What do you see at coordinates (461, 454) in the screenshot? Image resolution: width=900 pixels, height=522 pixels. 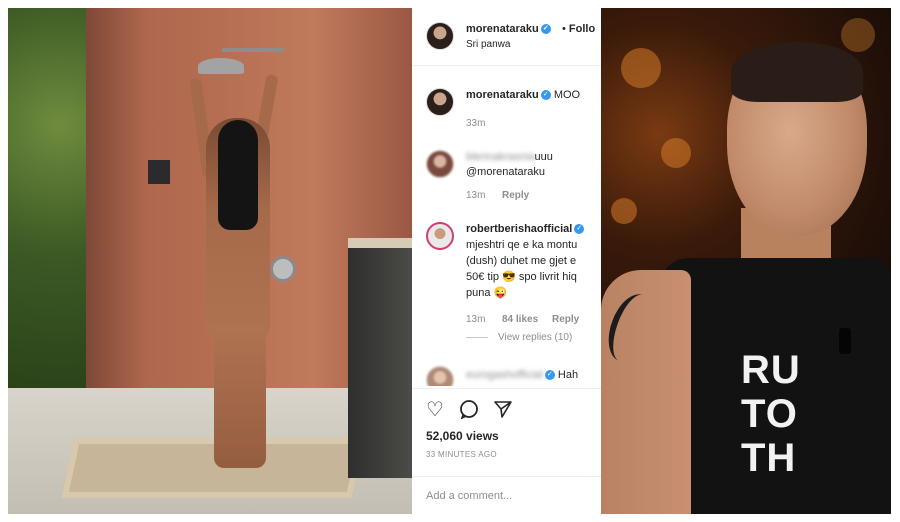 I see `post-timestamp: 33 MINUTES AGO` at bounding box center [461, 454].